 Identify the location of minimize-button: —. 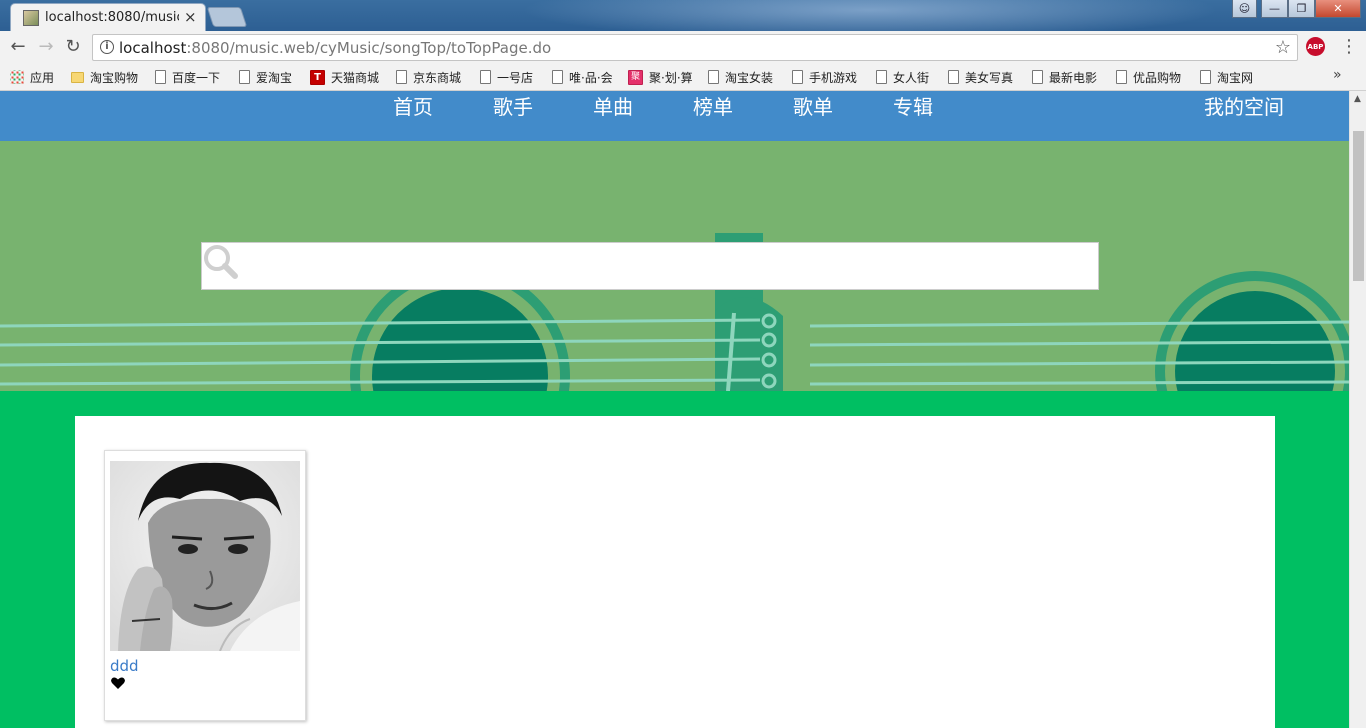
(1274, 9).